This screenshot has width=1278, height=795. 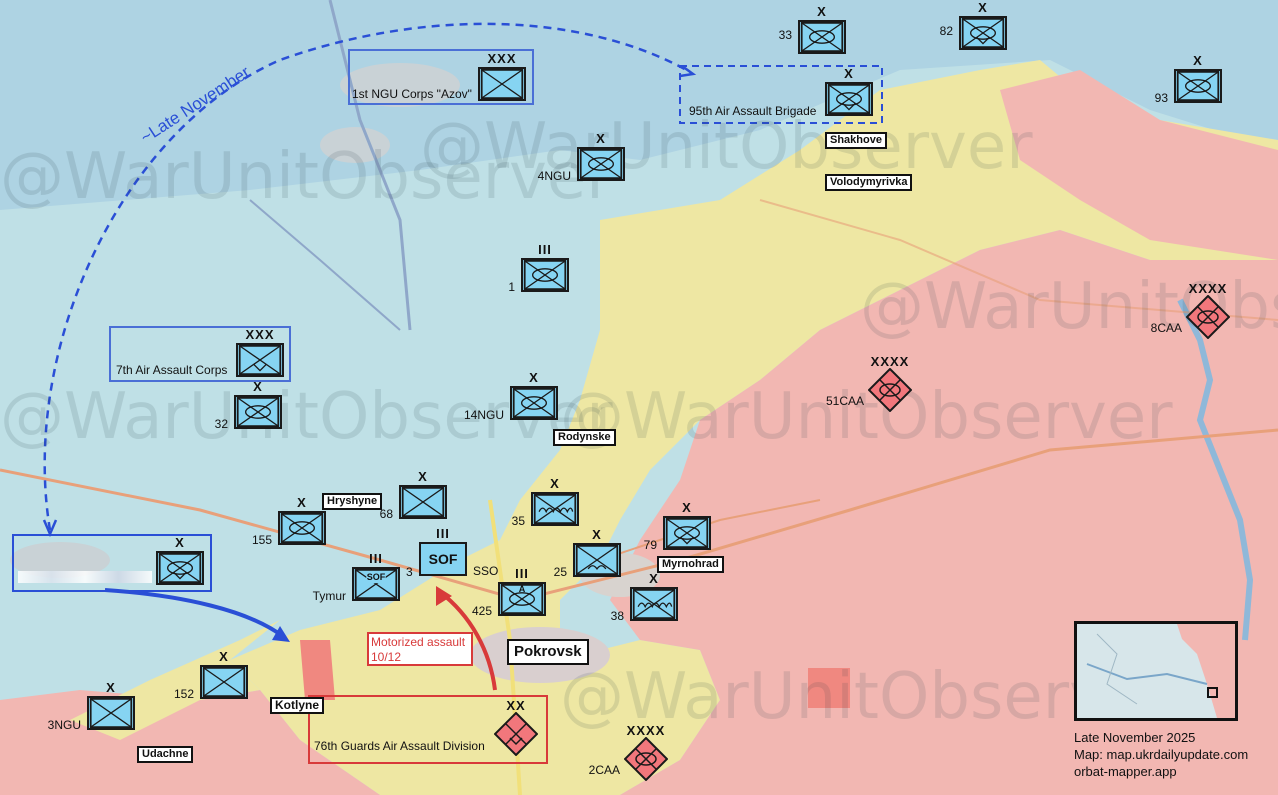 I want to click on azov-corps-unit: XXX, so click(x=502, y=76).